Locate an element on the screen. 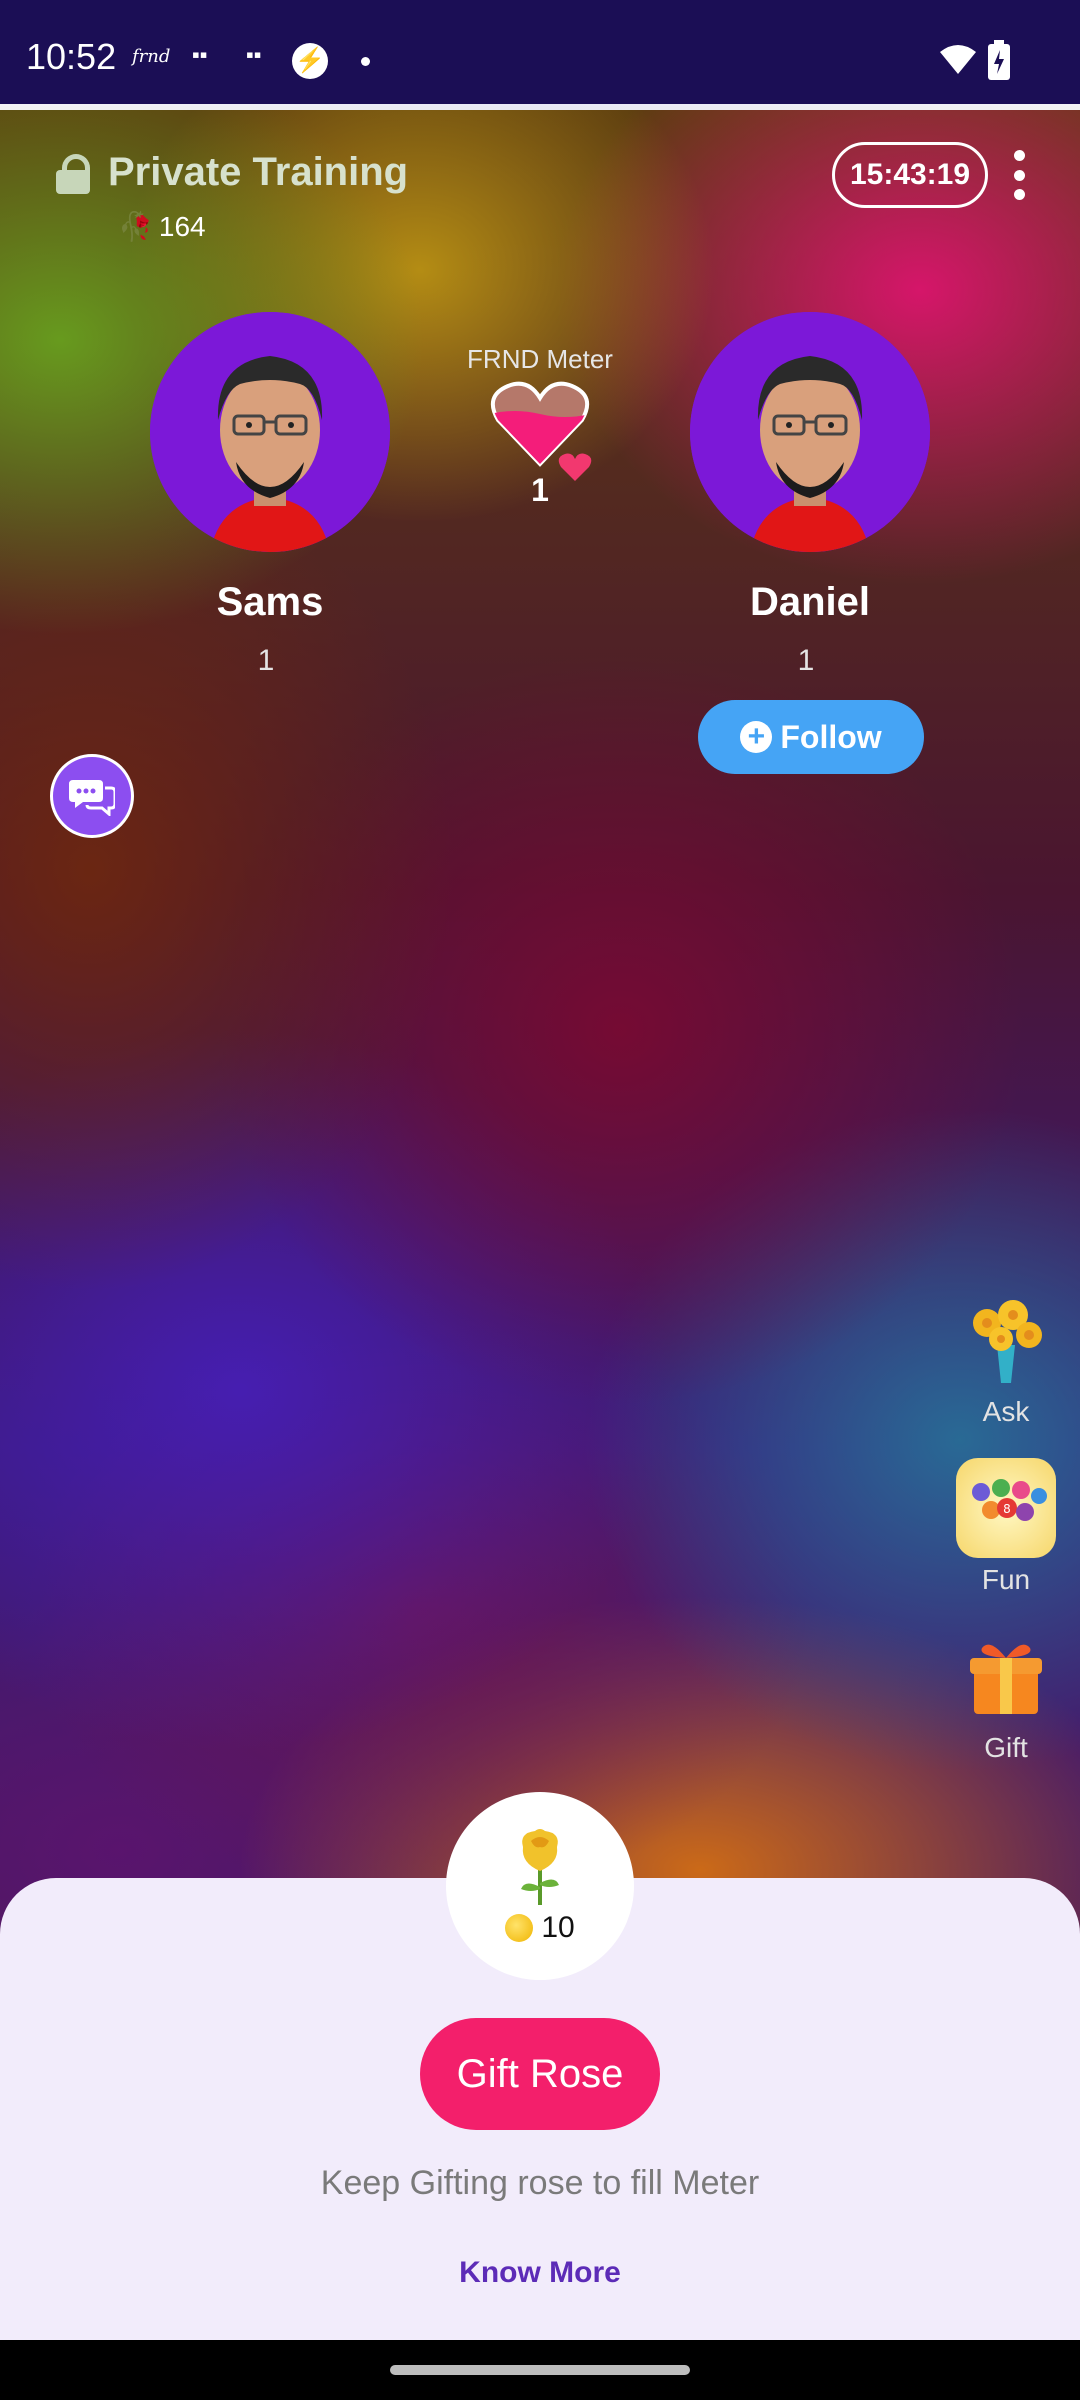 The image size is (1080, 2400). battery-charging-icon is located at coordinates (999, 60).